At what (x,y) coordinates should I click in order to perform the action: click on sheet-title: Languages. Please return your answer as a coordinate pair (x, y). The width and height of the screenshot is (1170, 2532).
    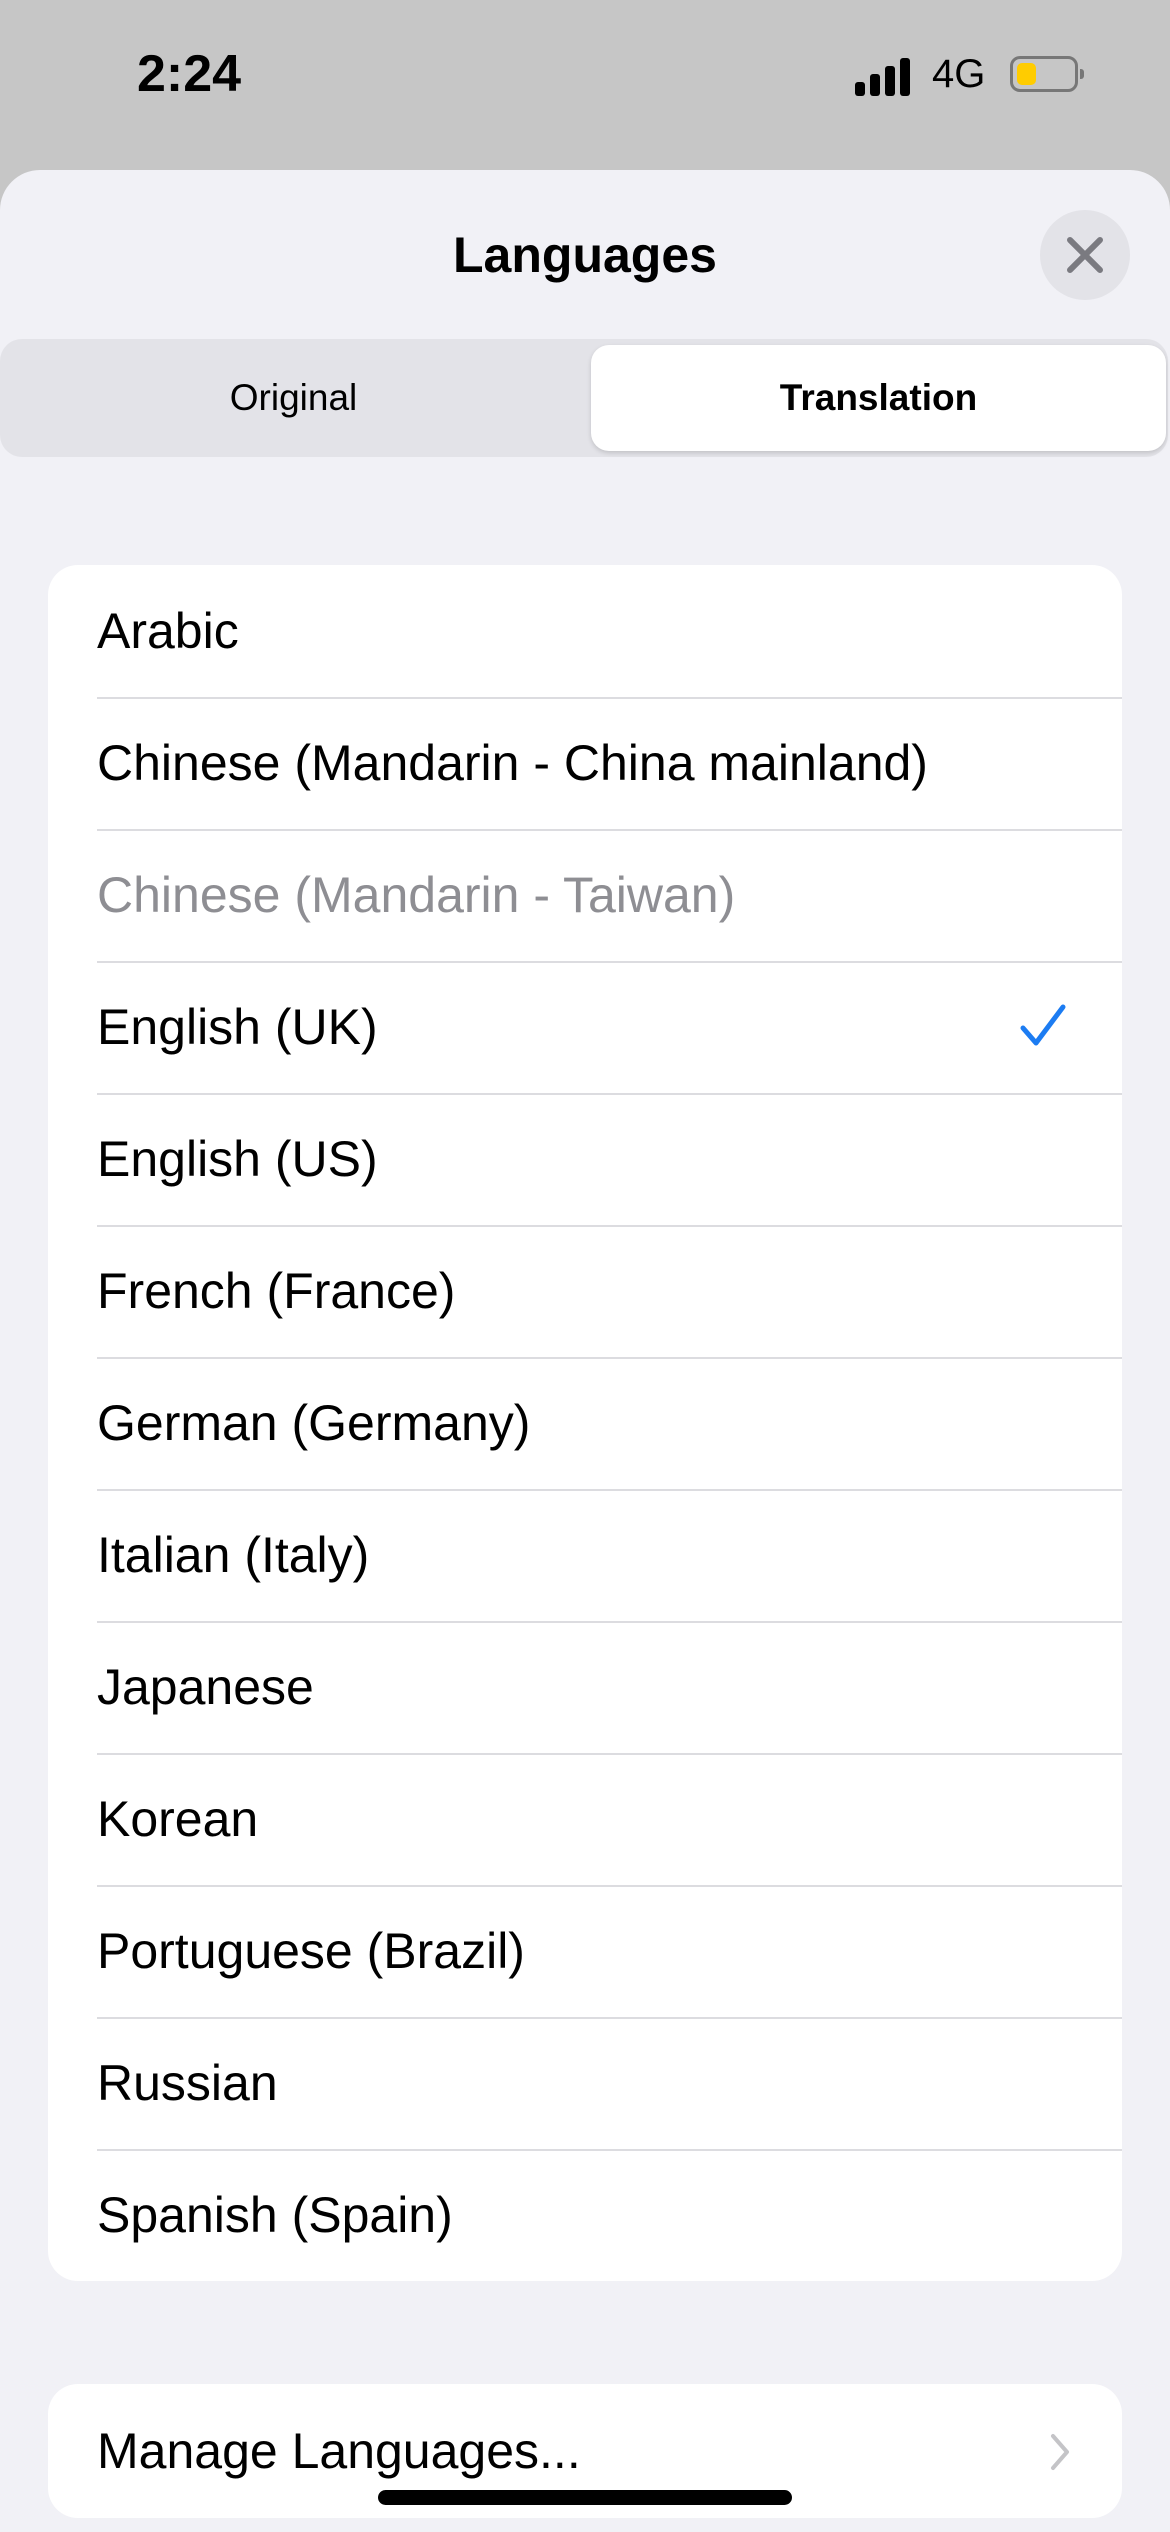
    Looking at the image, I should click on (585, 255).